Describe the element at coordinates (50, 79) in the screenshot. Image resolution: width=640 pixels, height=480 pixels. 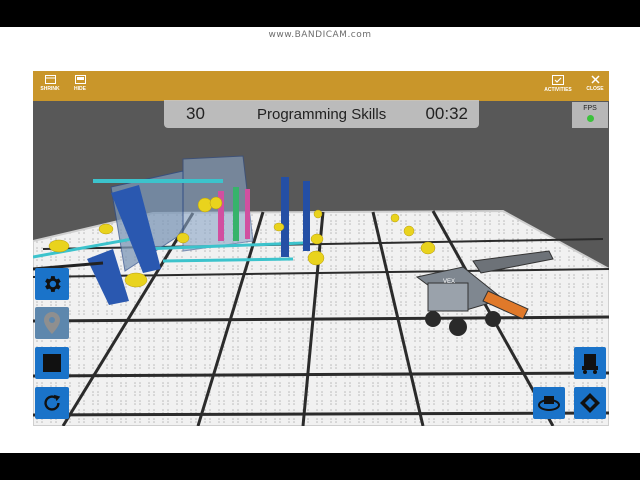
I see `shrink-icon` at that location.